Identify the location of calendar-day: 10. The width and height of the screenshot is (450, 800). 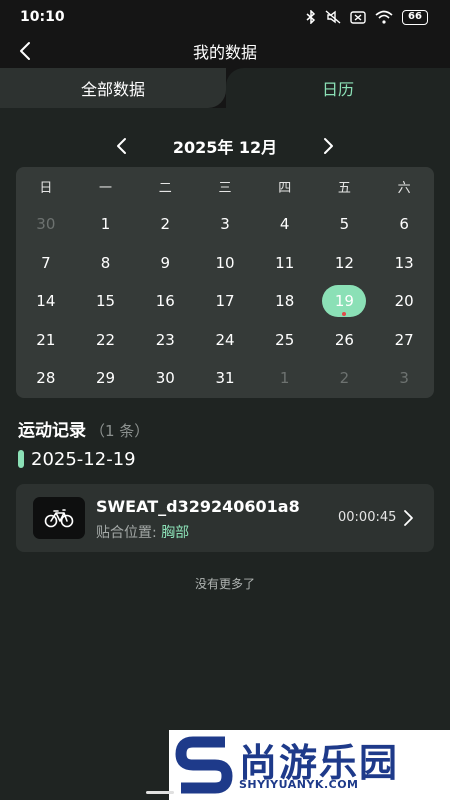
(225, 263).